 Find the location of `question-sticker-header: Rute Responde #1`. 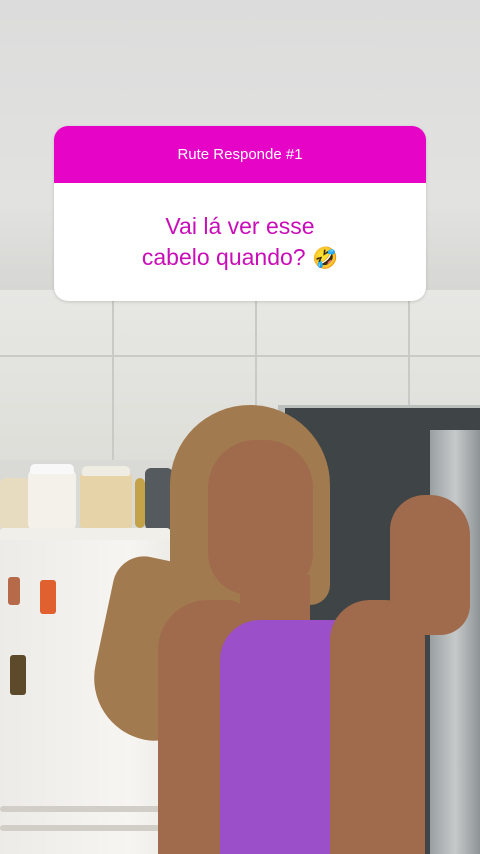

question-sticker-header: Rute Responde #1 is located at coordinates (240, 154).